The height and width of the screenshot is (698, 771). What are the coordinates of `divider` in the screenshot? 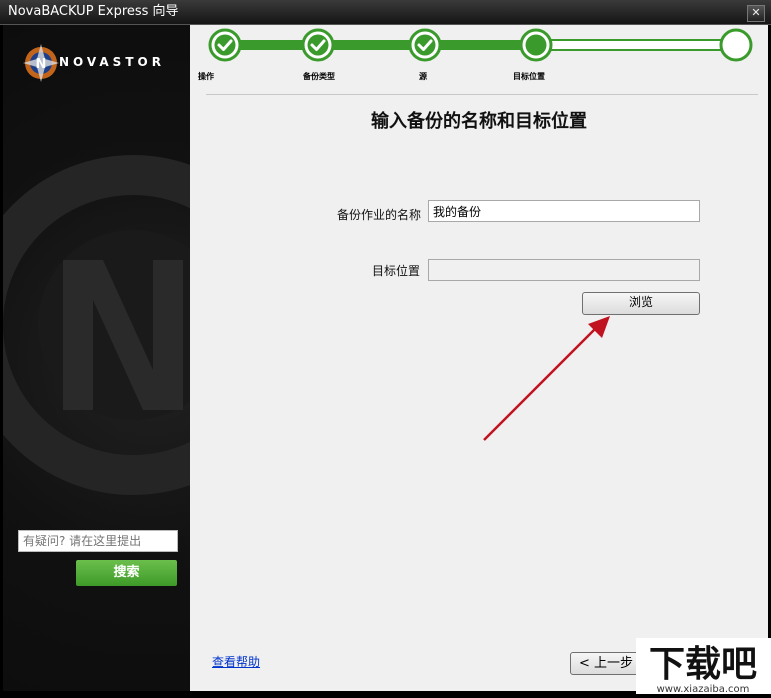 It's located at (482, 94).